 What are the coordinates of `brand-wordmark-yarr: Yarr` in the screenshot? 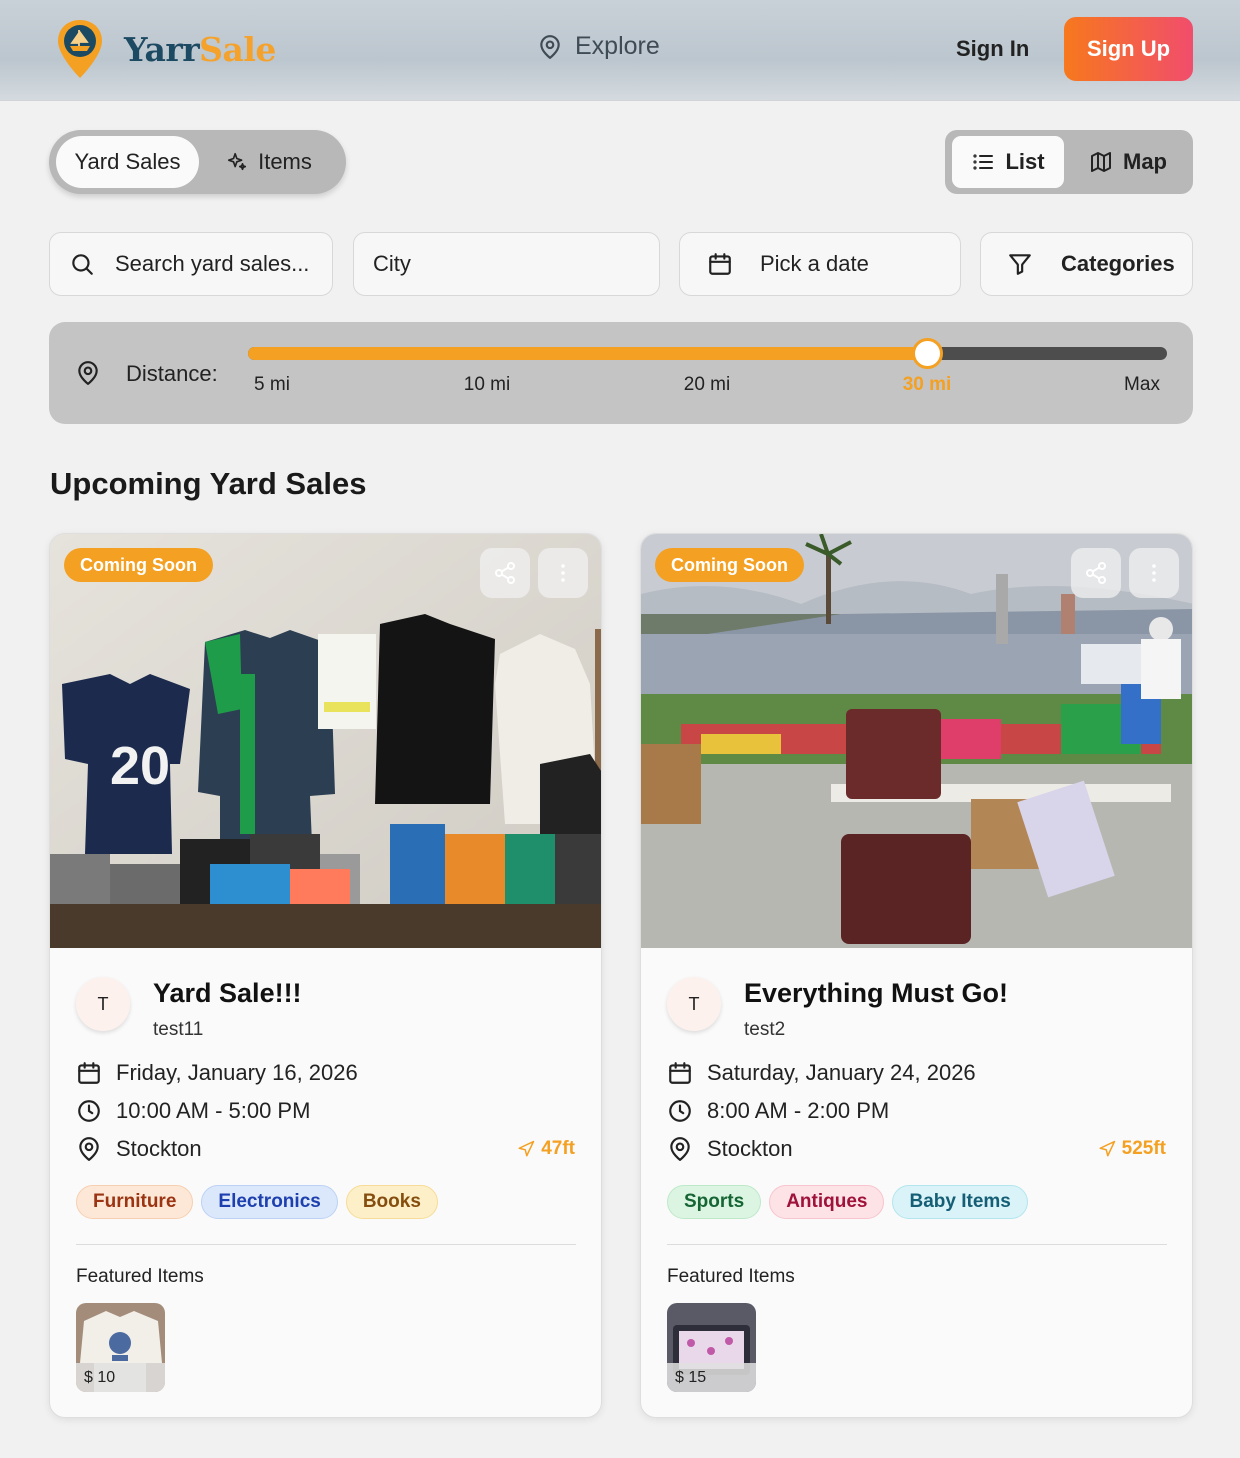 It's located at (162, 49).